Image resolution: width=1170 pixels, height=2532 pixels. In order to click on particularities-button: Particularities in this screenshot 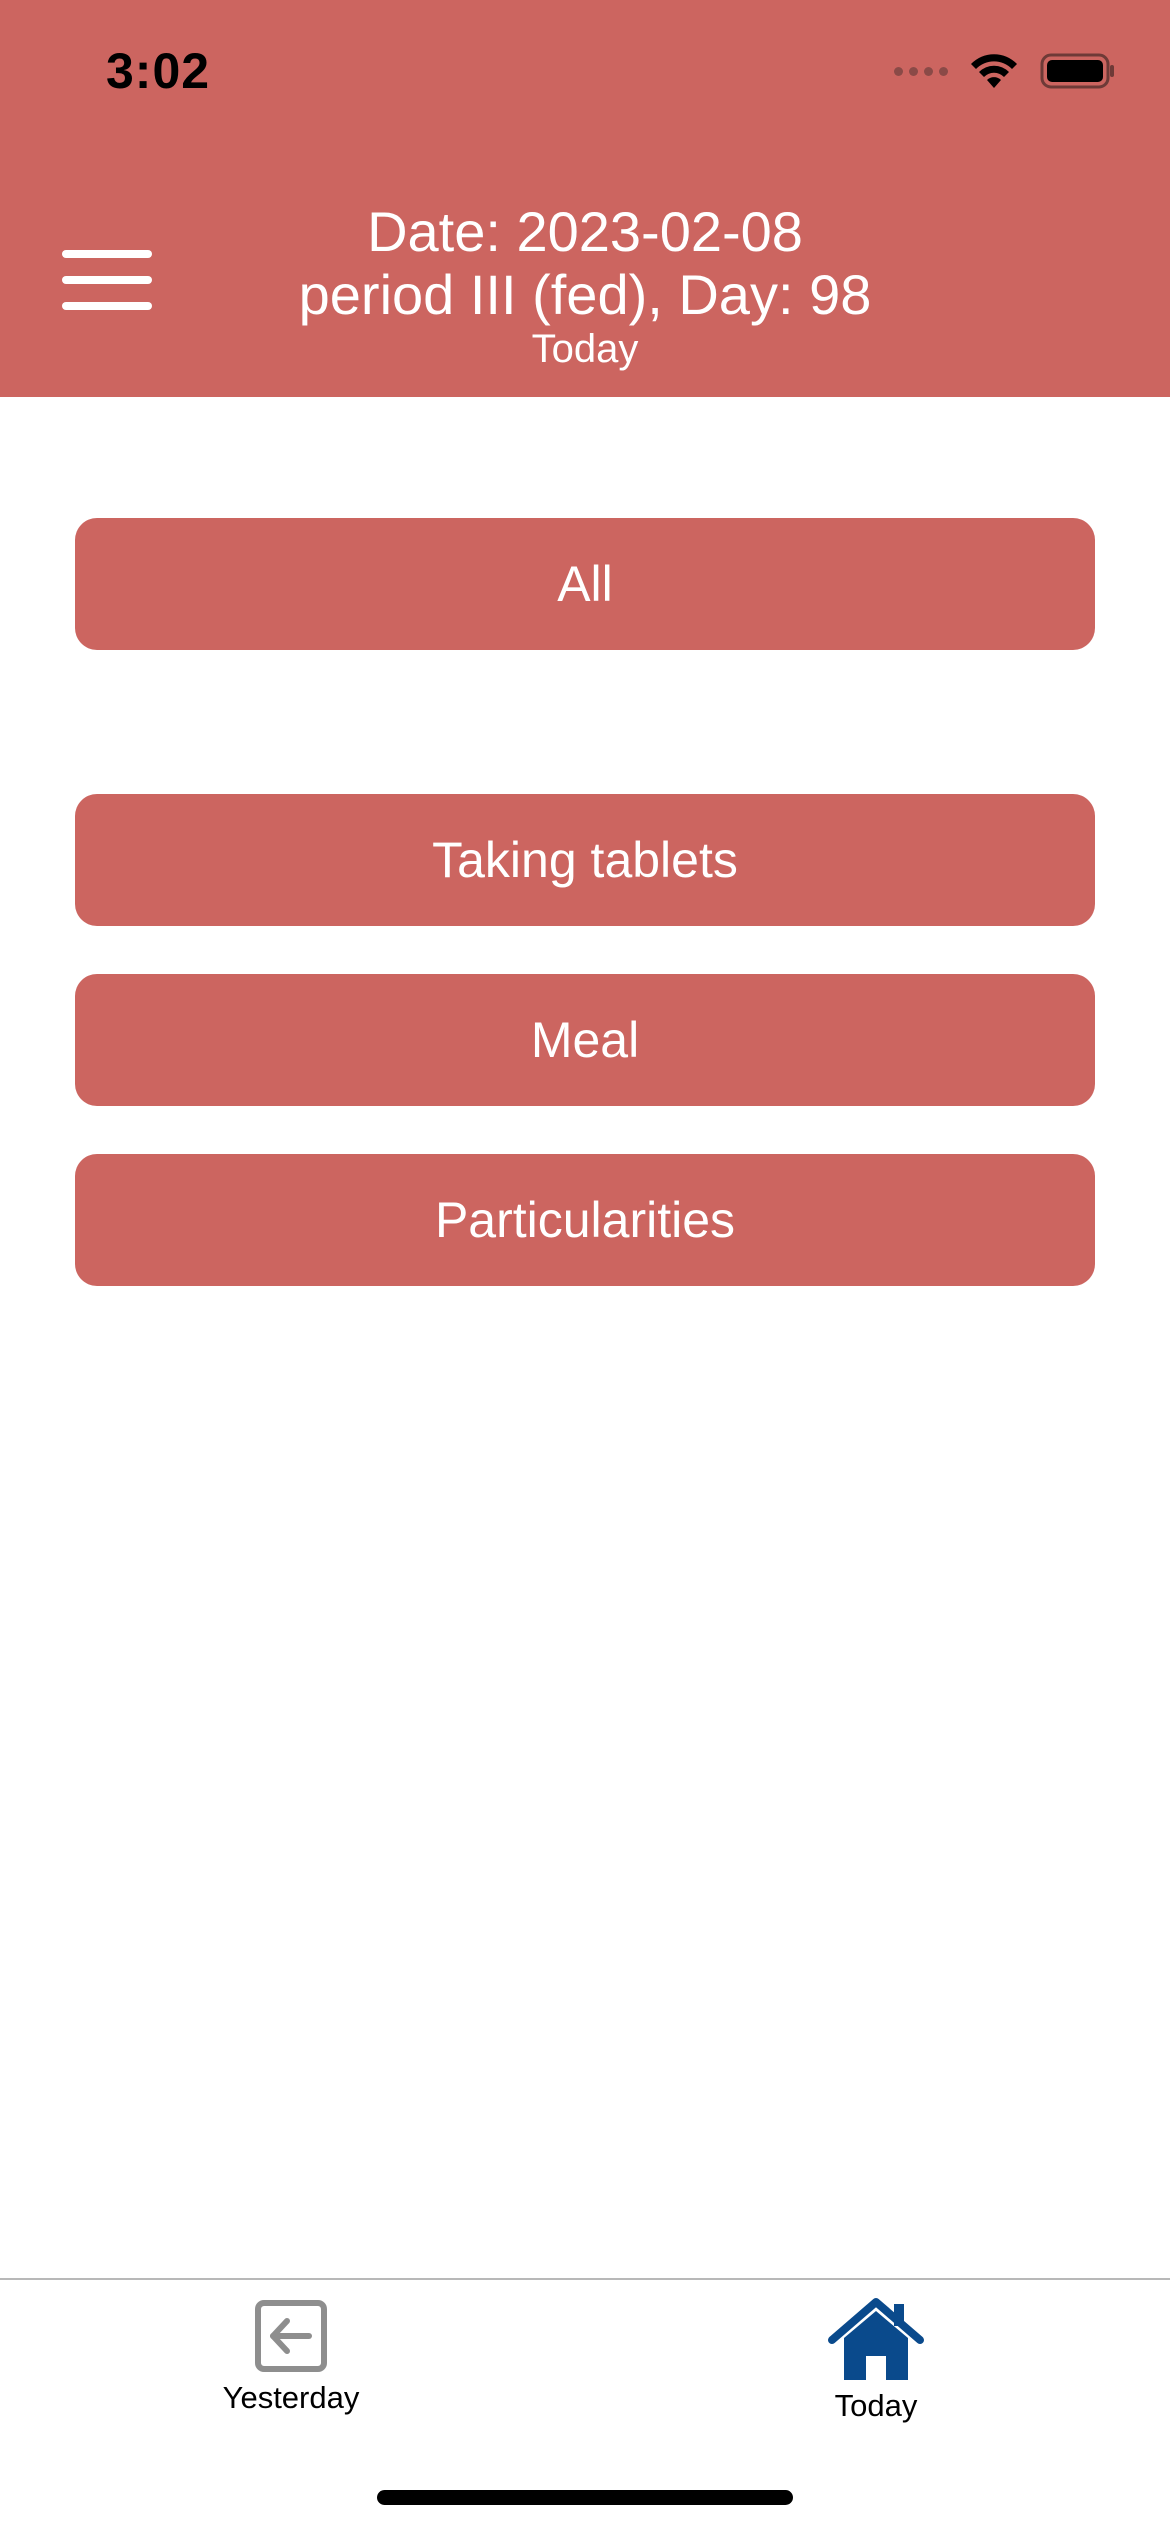, I will do `click(585, 1220)`.